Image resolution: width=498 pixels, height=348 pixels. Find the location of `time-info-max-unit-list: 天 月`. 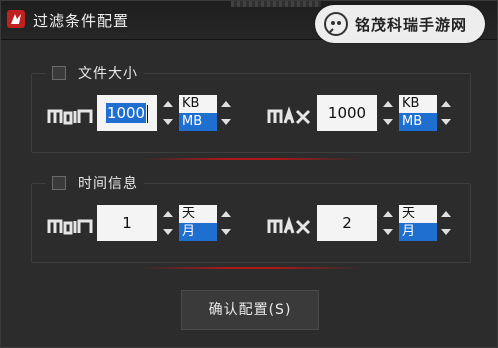

time-info-max-unit-list: 天 月 is located at coordinates (418, 223).